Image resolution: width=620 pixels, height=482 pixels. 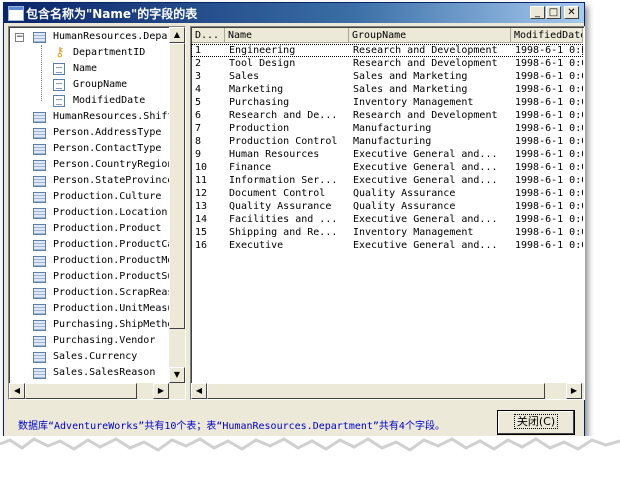 What do you see at coordinates (430, 35) in the screenshot?
I see `column-header-groupname: GroupName` at bounding box center [430, 35].